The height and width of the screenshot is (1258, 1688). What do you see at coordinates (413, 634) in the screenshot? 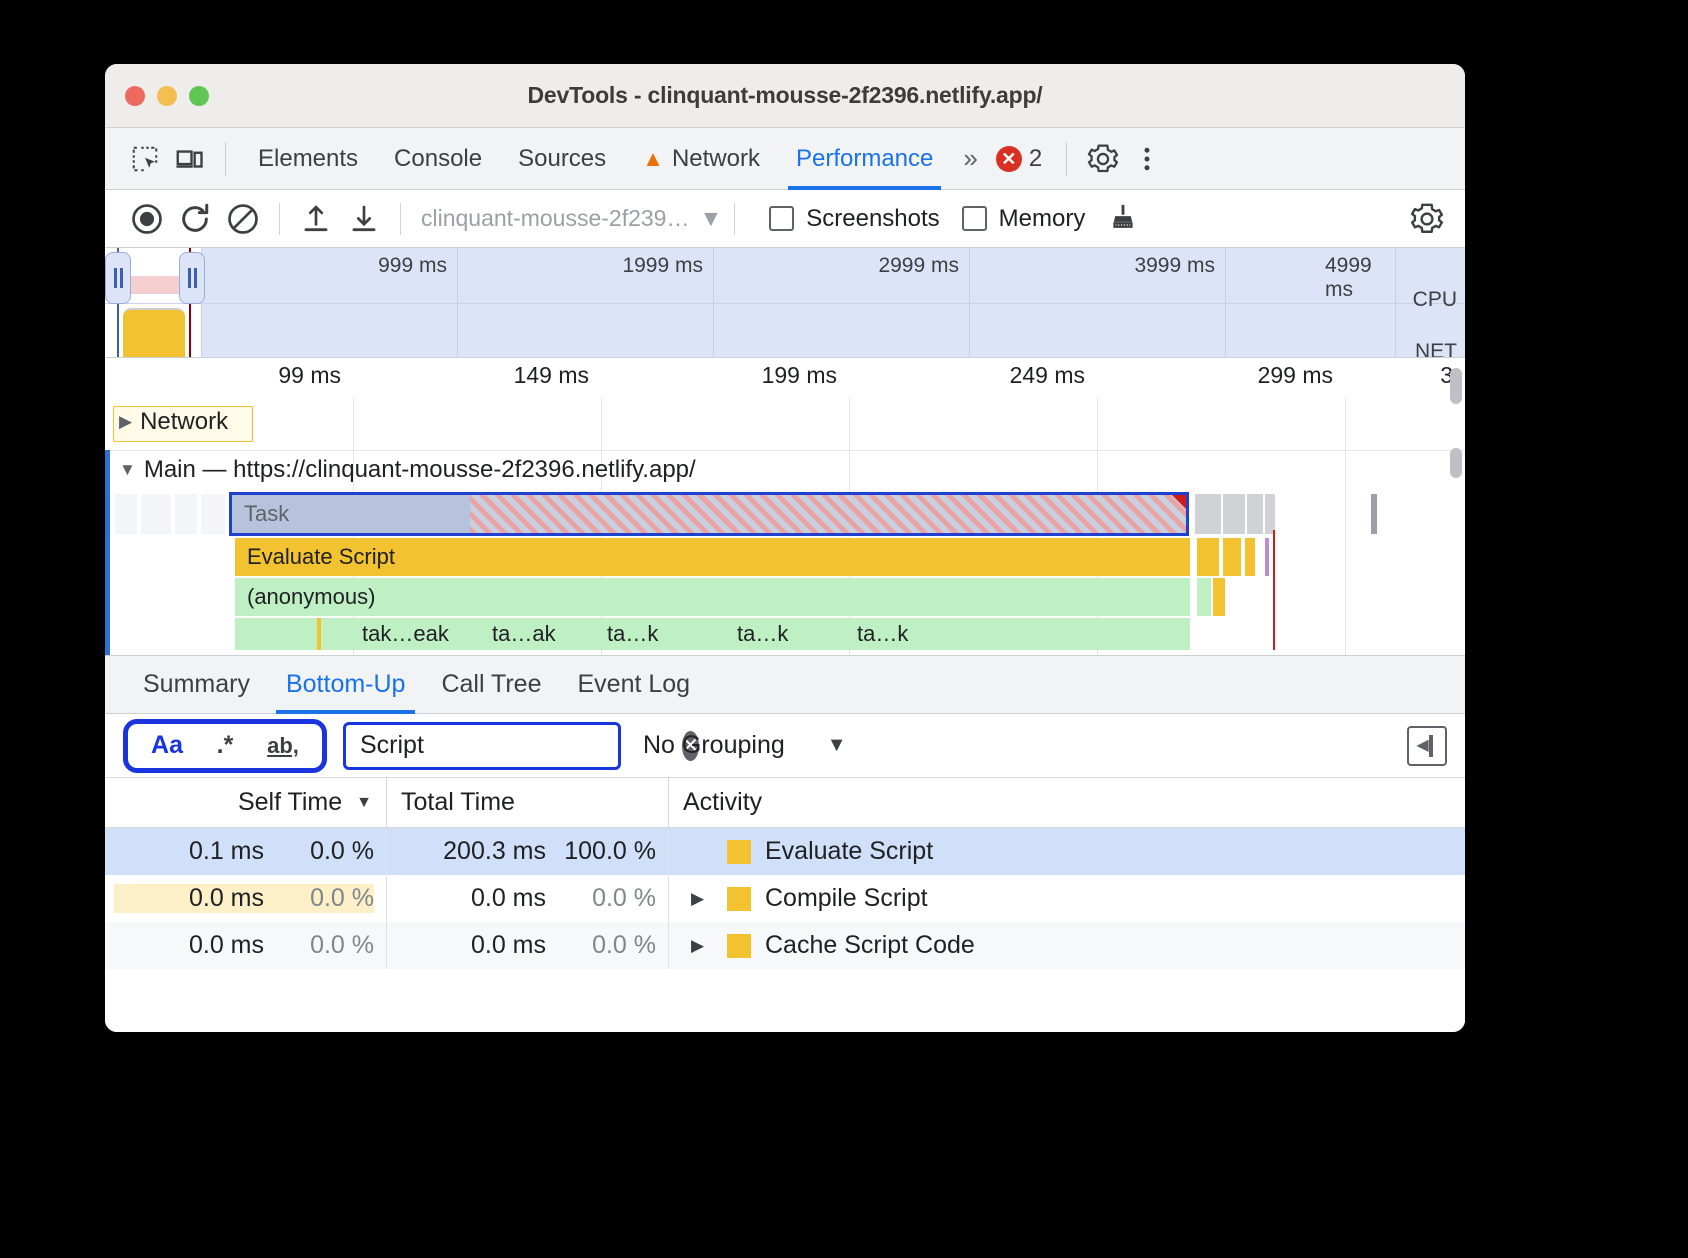
I see `flame-bar-truncated: tak…eak` at bounding box center [413, 634].